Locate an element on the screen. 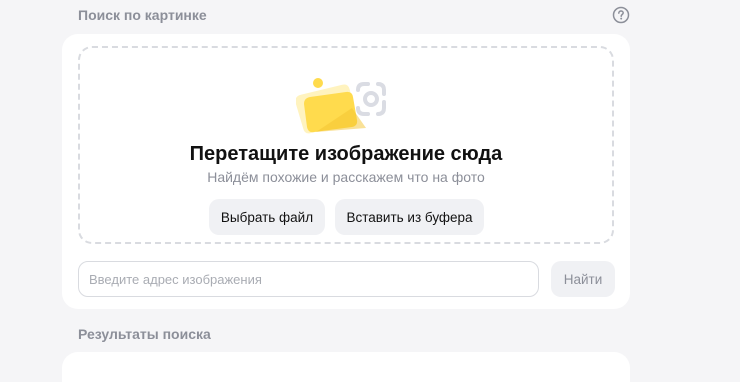  dropzone-subtitle: Найдём похожие и расскажем что на фото is located at coordinates (346, 177).